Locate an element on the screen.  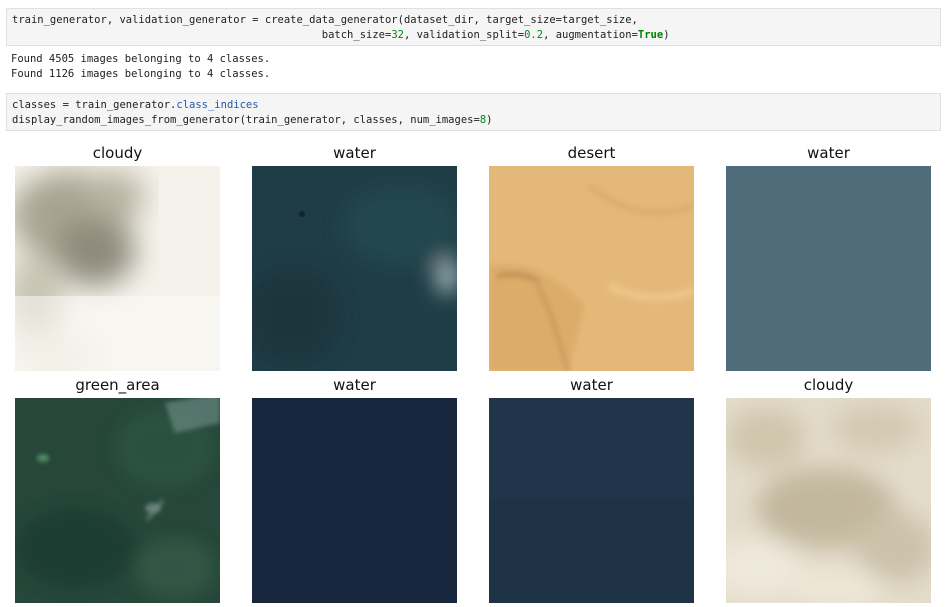
code-text: train_generator, validation_generator is located at coordinates (132, 20).